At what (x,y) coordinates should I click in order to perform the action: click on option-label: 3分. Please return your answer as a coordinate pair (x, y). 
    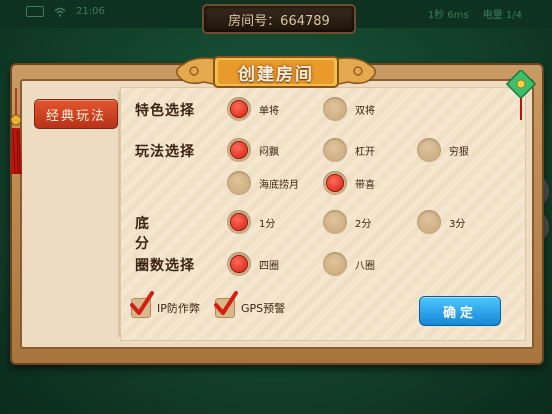
    Looking at the image, I should click on (457, 224).